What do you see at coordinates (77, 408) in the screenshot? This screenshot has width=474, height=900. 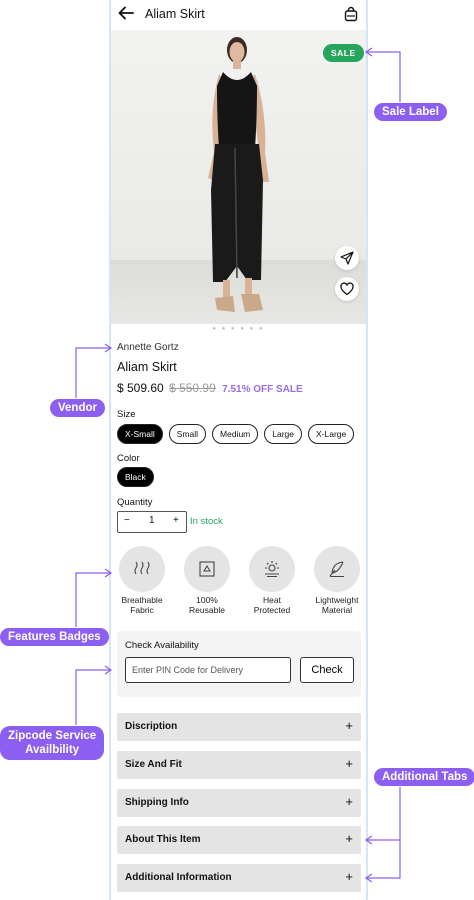 I see `annotation-vendor: Vendor` at bounding box center [77, 408].